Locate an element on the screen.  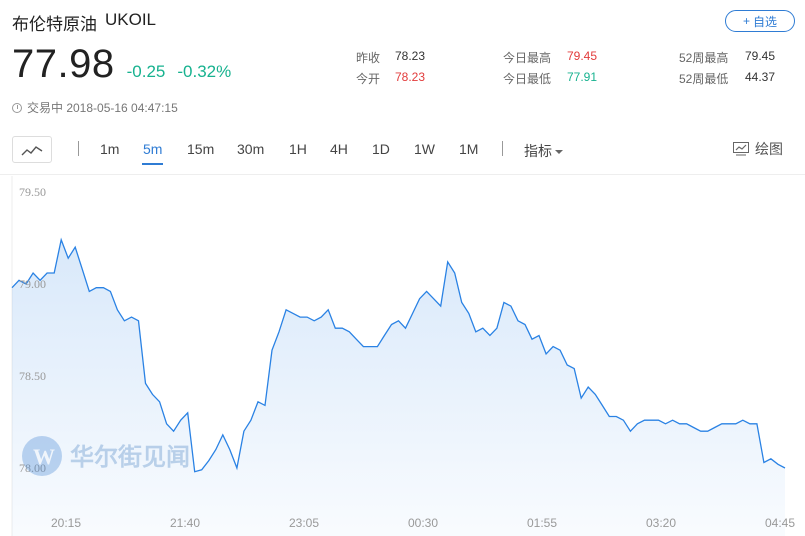
watermark-logo-letter: W is located at coordinates (44, 456).